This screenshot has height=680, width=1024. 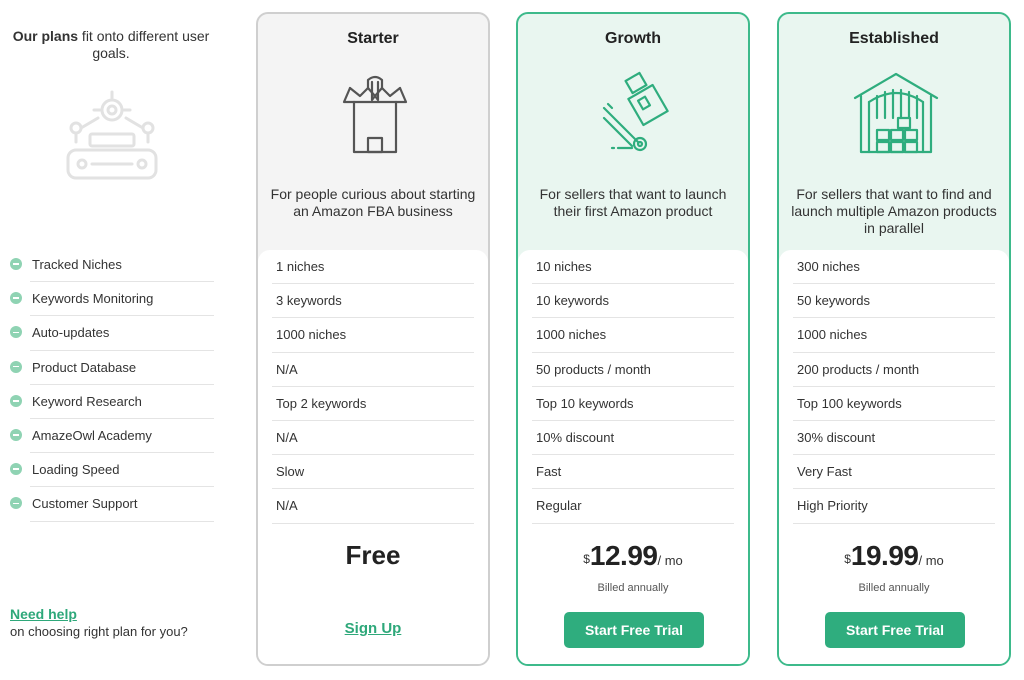 What do you see at coordinates (894, 506) in the screenshot?
I see `plan-row: High Priority` at bounding box center [894, 506].